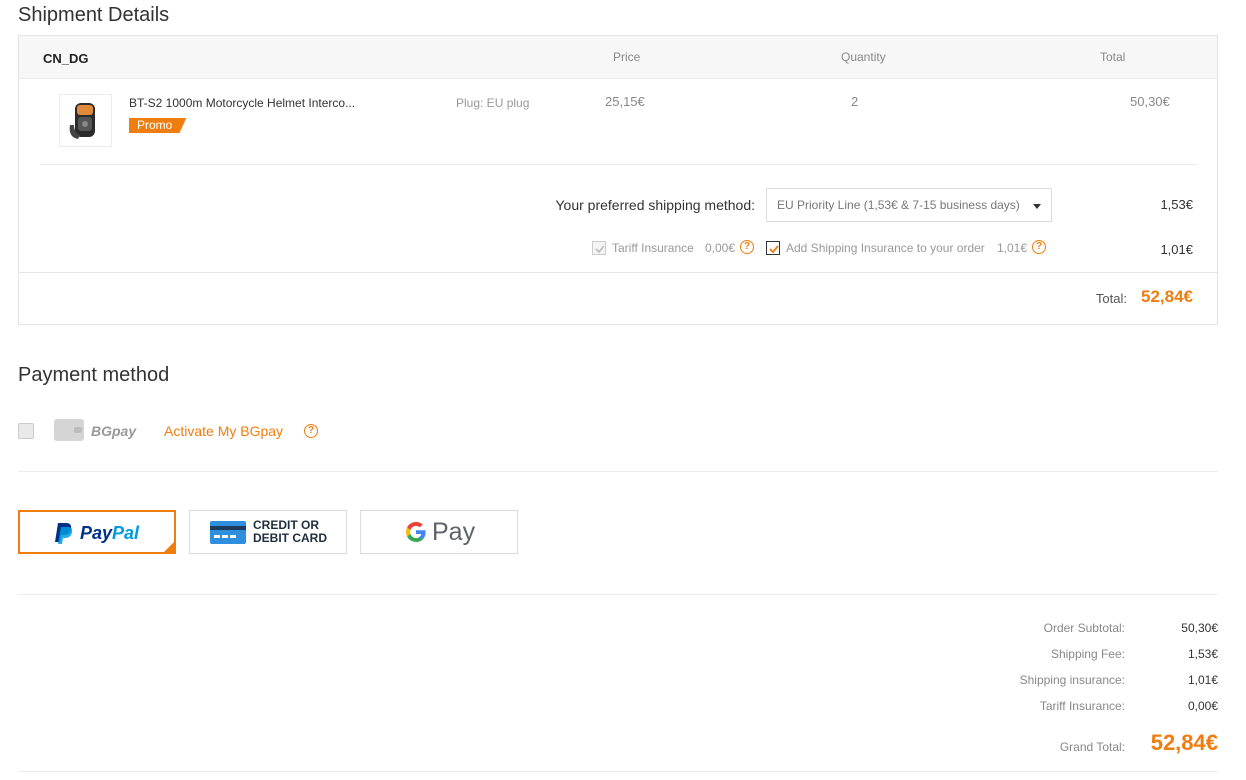 The width and height of the screenshot is (1246, 780). I want to click on grand-total-value: 52,84€, so click(1184, 742).